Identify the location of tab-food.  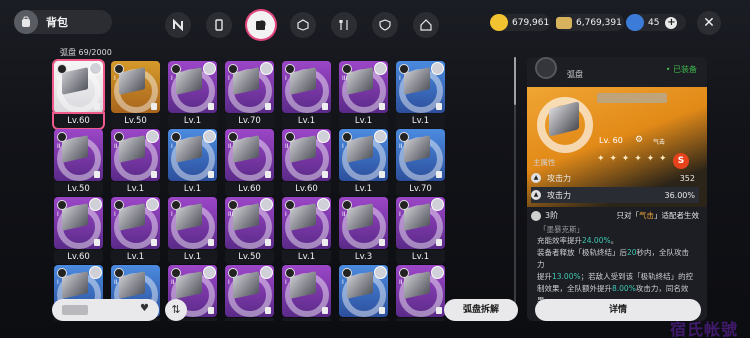
(344, 25).